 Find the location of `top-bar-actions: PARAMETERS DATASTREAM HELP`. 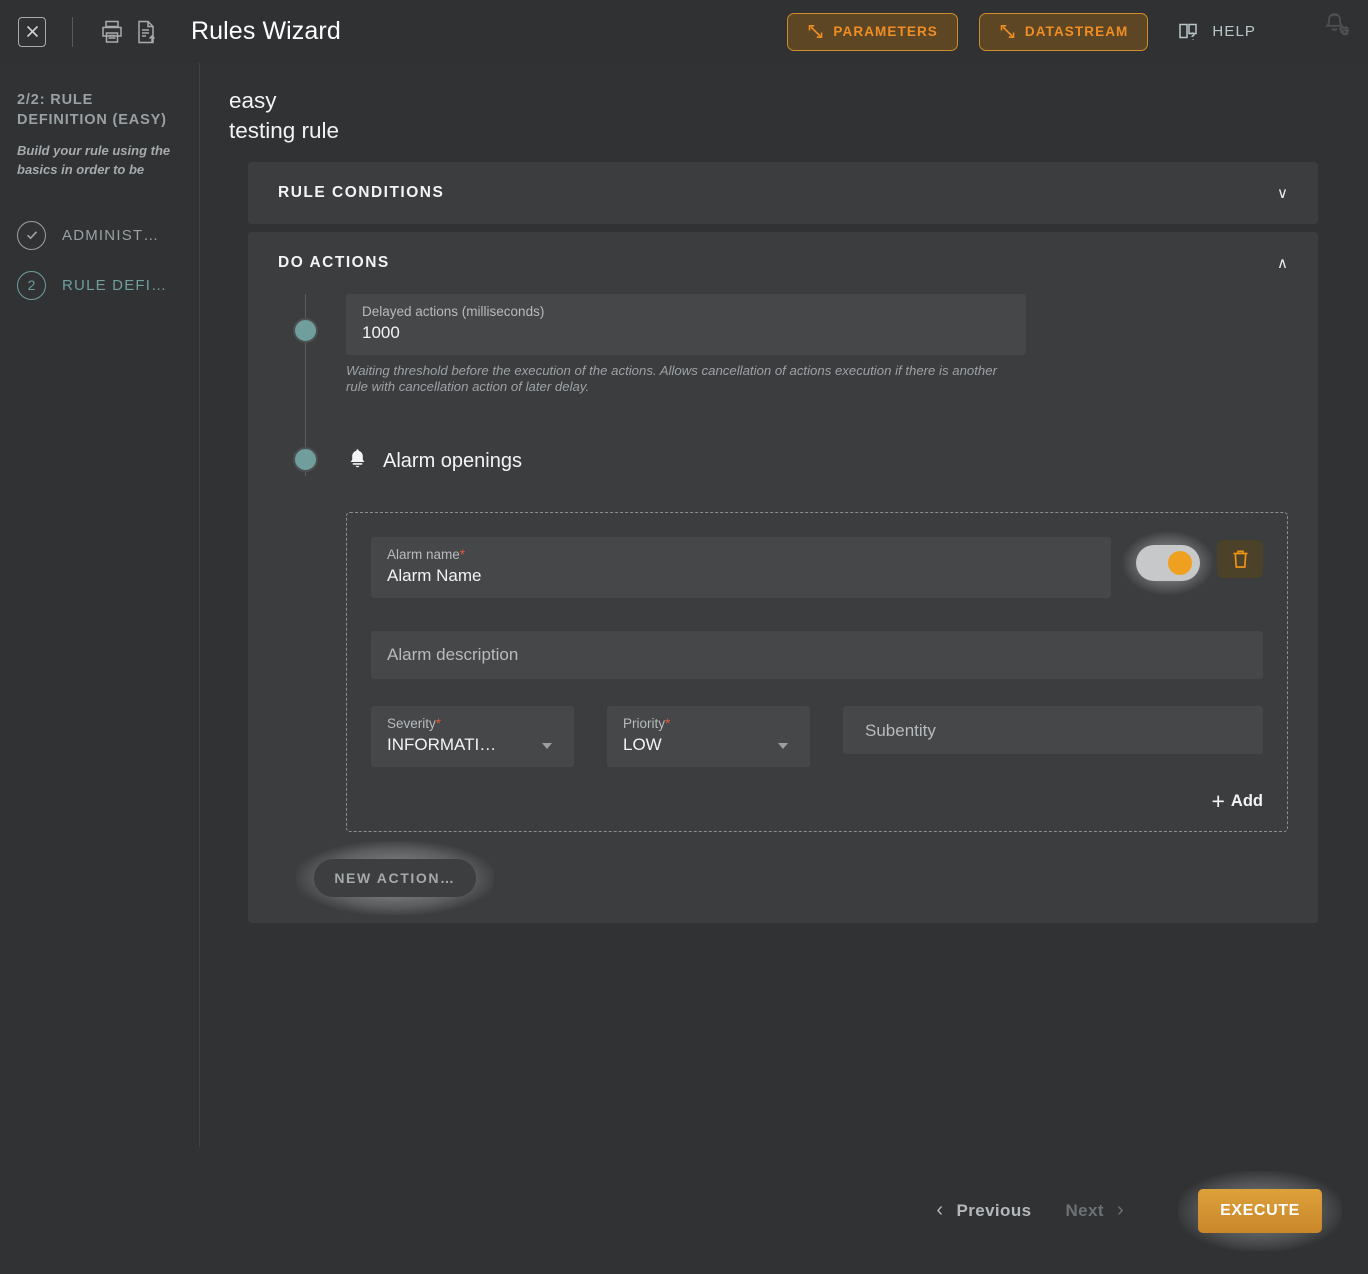

top-bar-actions: PARAMETERS DATASTREAM HELP is located at coordinates (1070, 31).